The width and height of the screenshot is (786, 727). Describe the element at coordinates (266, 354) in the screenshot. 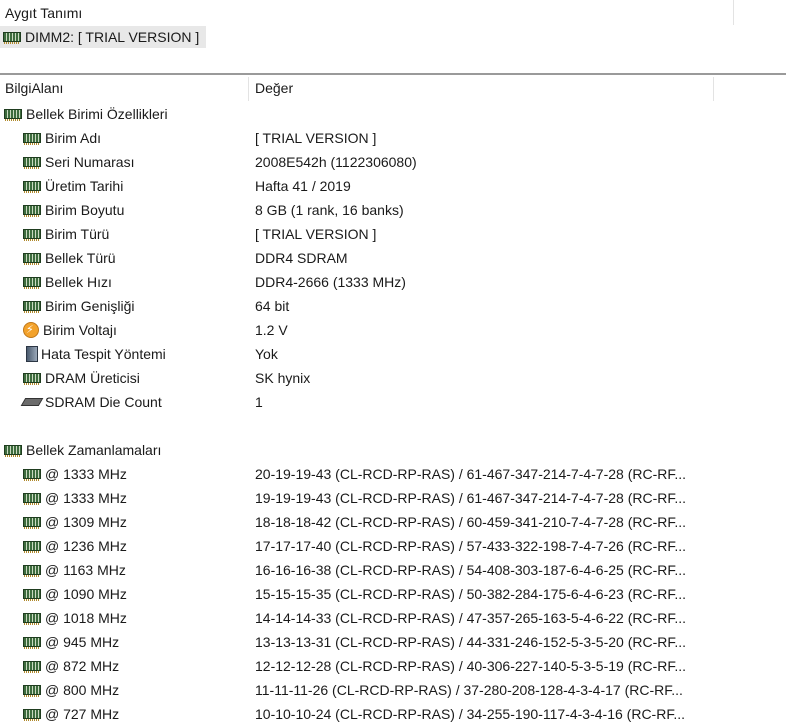

I see `property-value: Yok` at that location.